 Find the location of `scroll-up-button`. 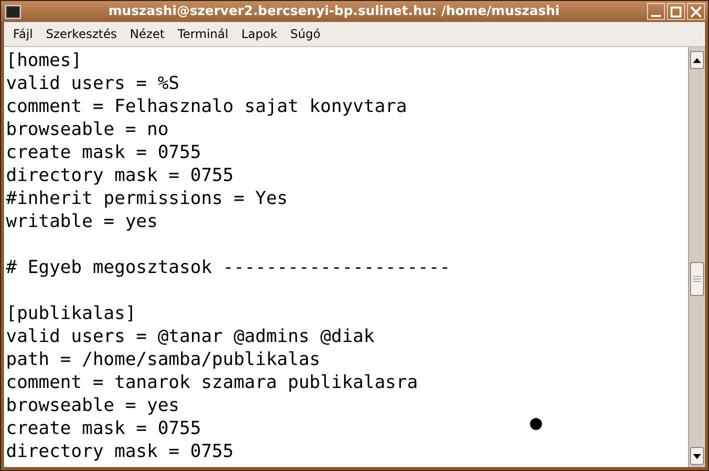

scroll-up-button is located at coordinates (697, 60).